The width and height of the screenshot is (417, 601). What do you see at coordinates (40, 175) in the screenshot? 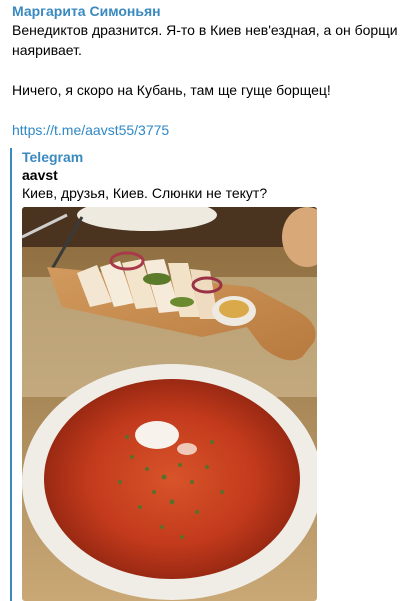
I see `preview-title: aavst` at bounding box center [40, 175].